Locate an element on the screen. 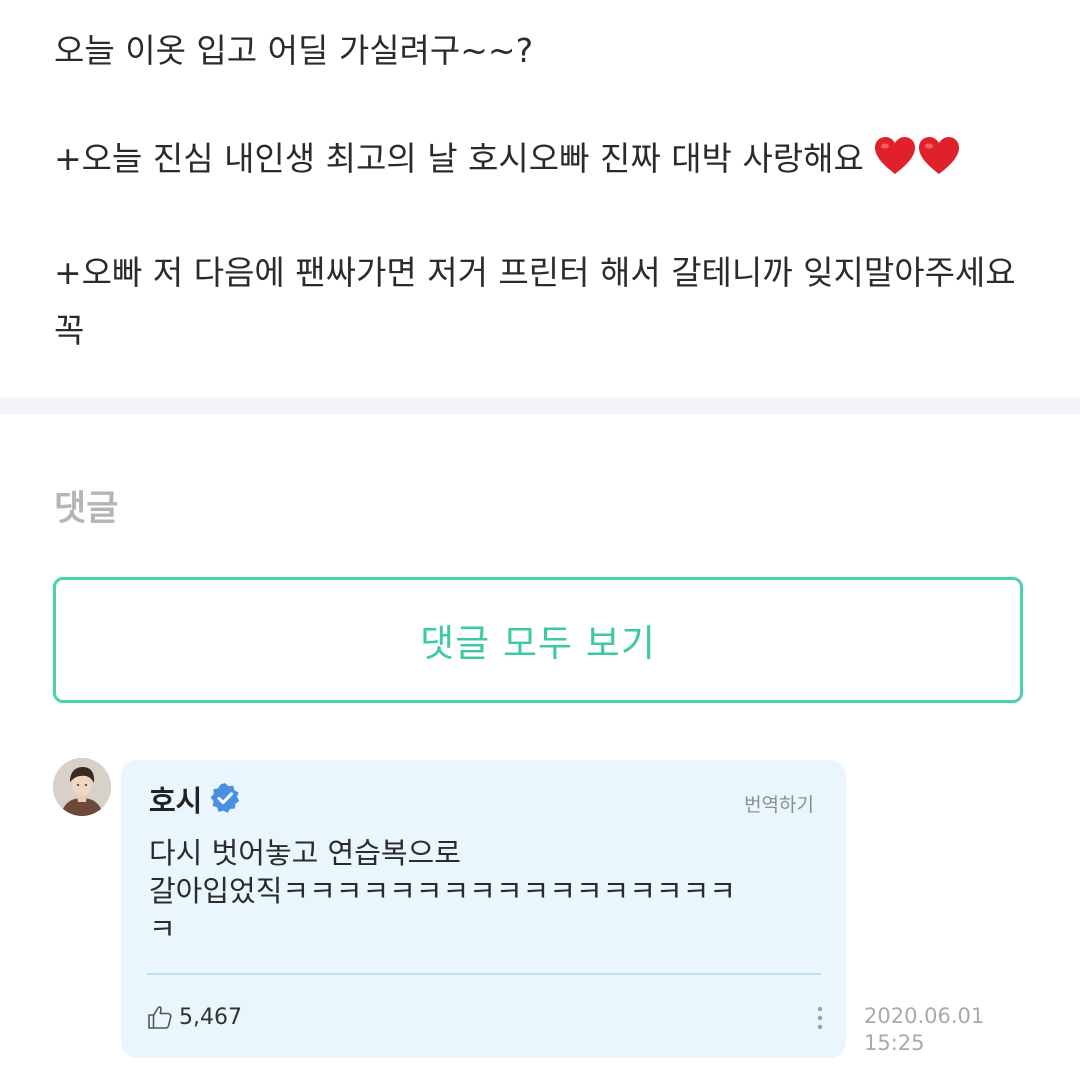  verified-badge-icon is located at coordinates (225, 798).